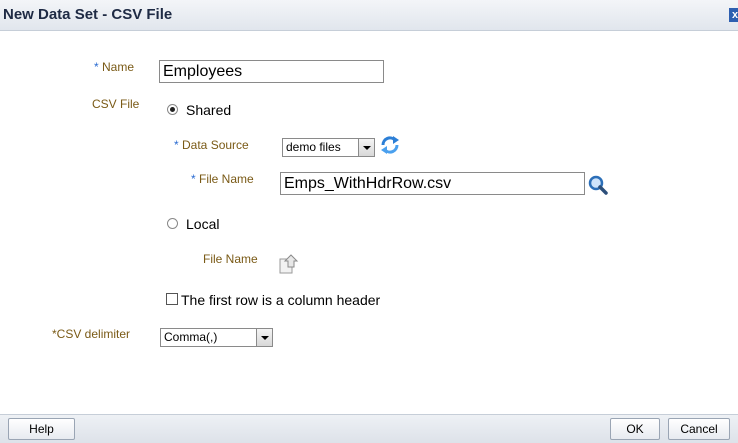 The image size is (738, 443). What do you see at coordinates (271, 71) in the screenshot?
I see `name-input: Employees` at bounding box center [271, 71].